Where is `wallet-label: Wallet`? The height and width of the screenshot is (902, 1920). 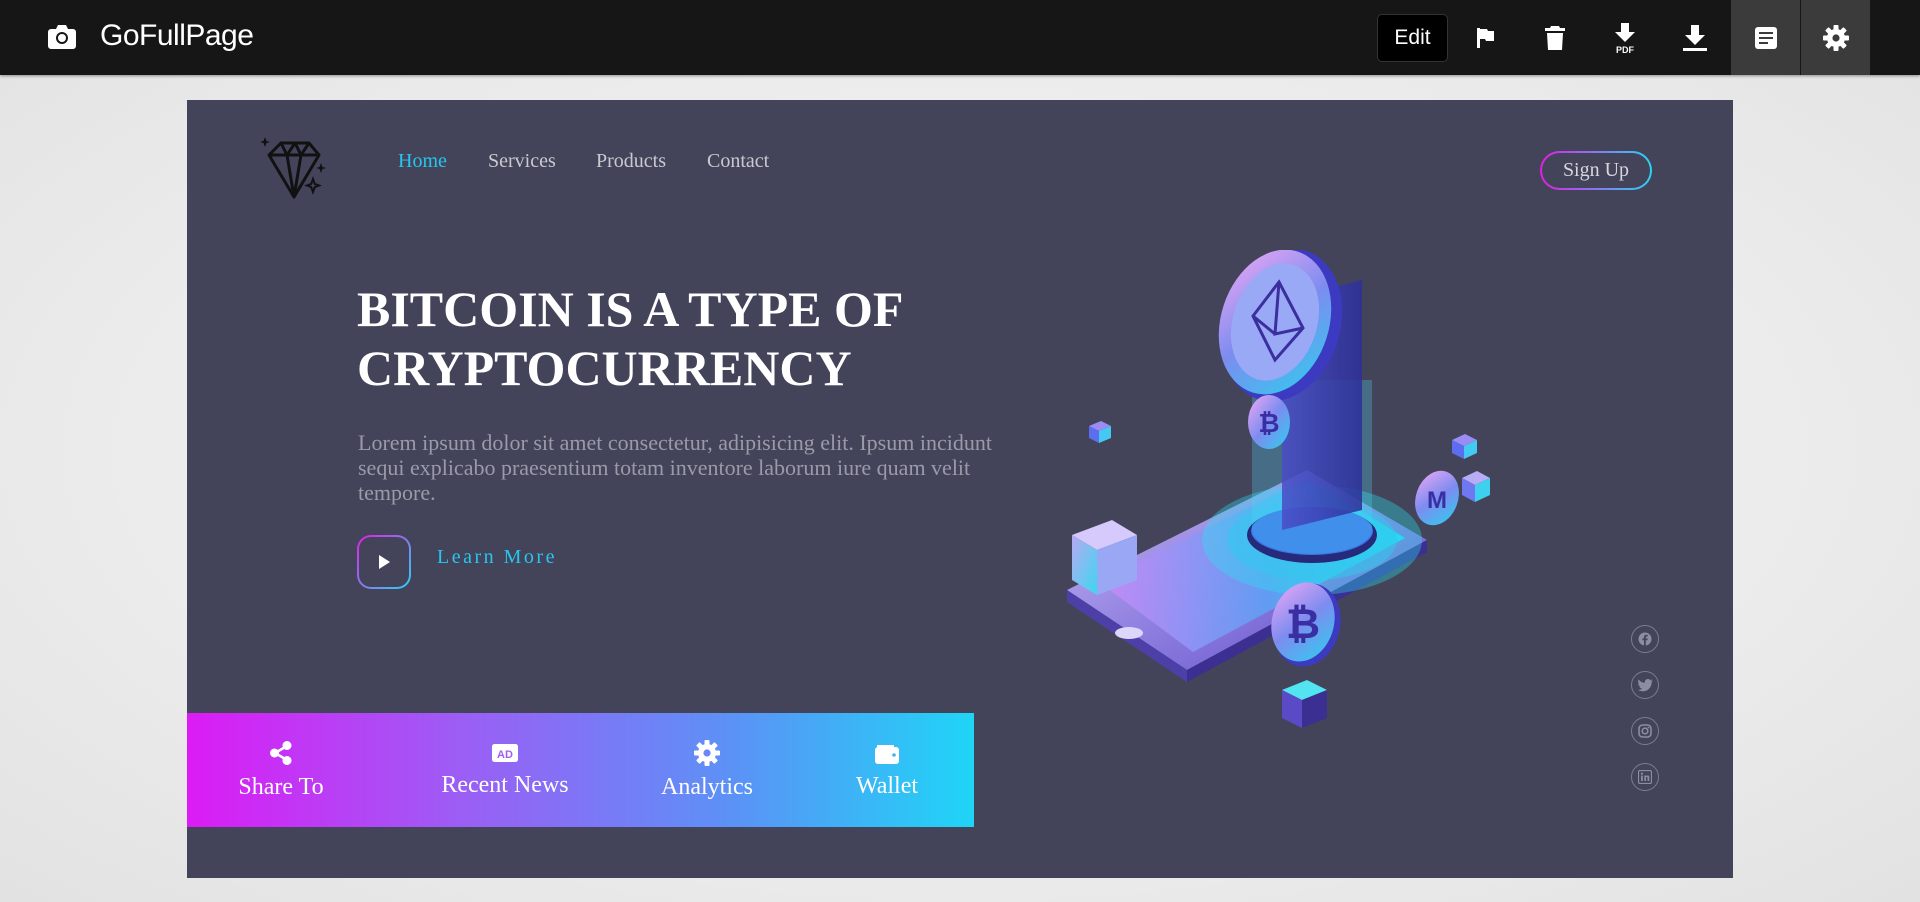 wallet-label: Wallet is located at coordinates (887, 785).